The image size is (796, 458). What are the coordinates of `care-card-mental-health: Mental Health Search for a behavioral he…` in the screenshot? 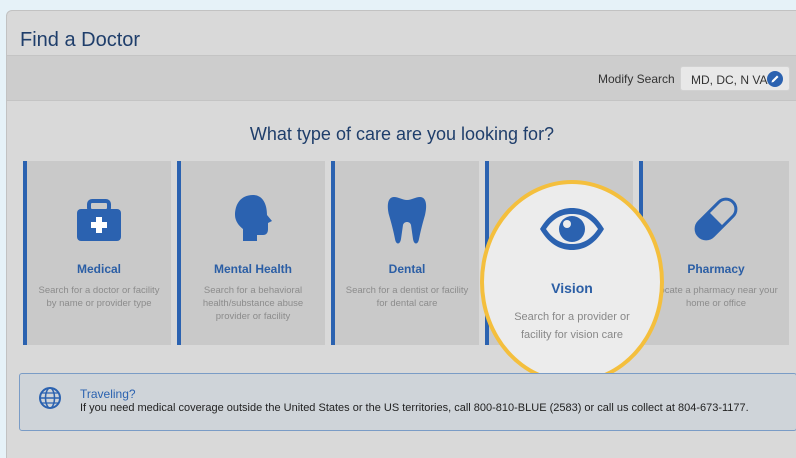 It's located at (251, 253).